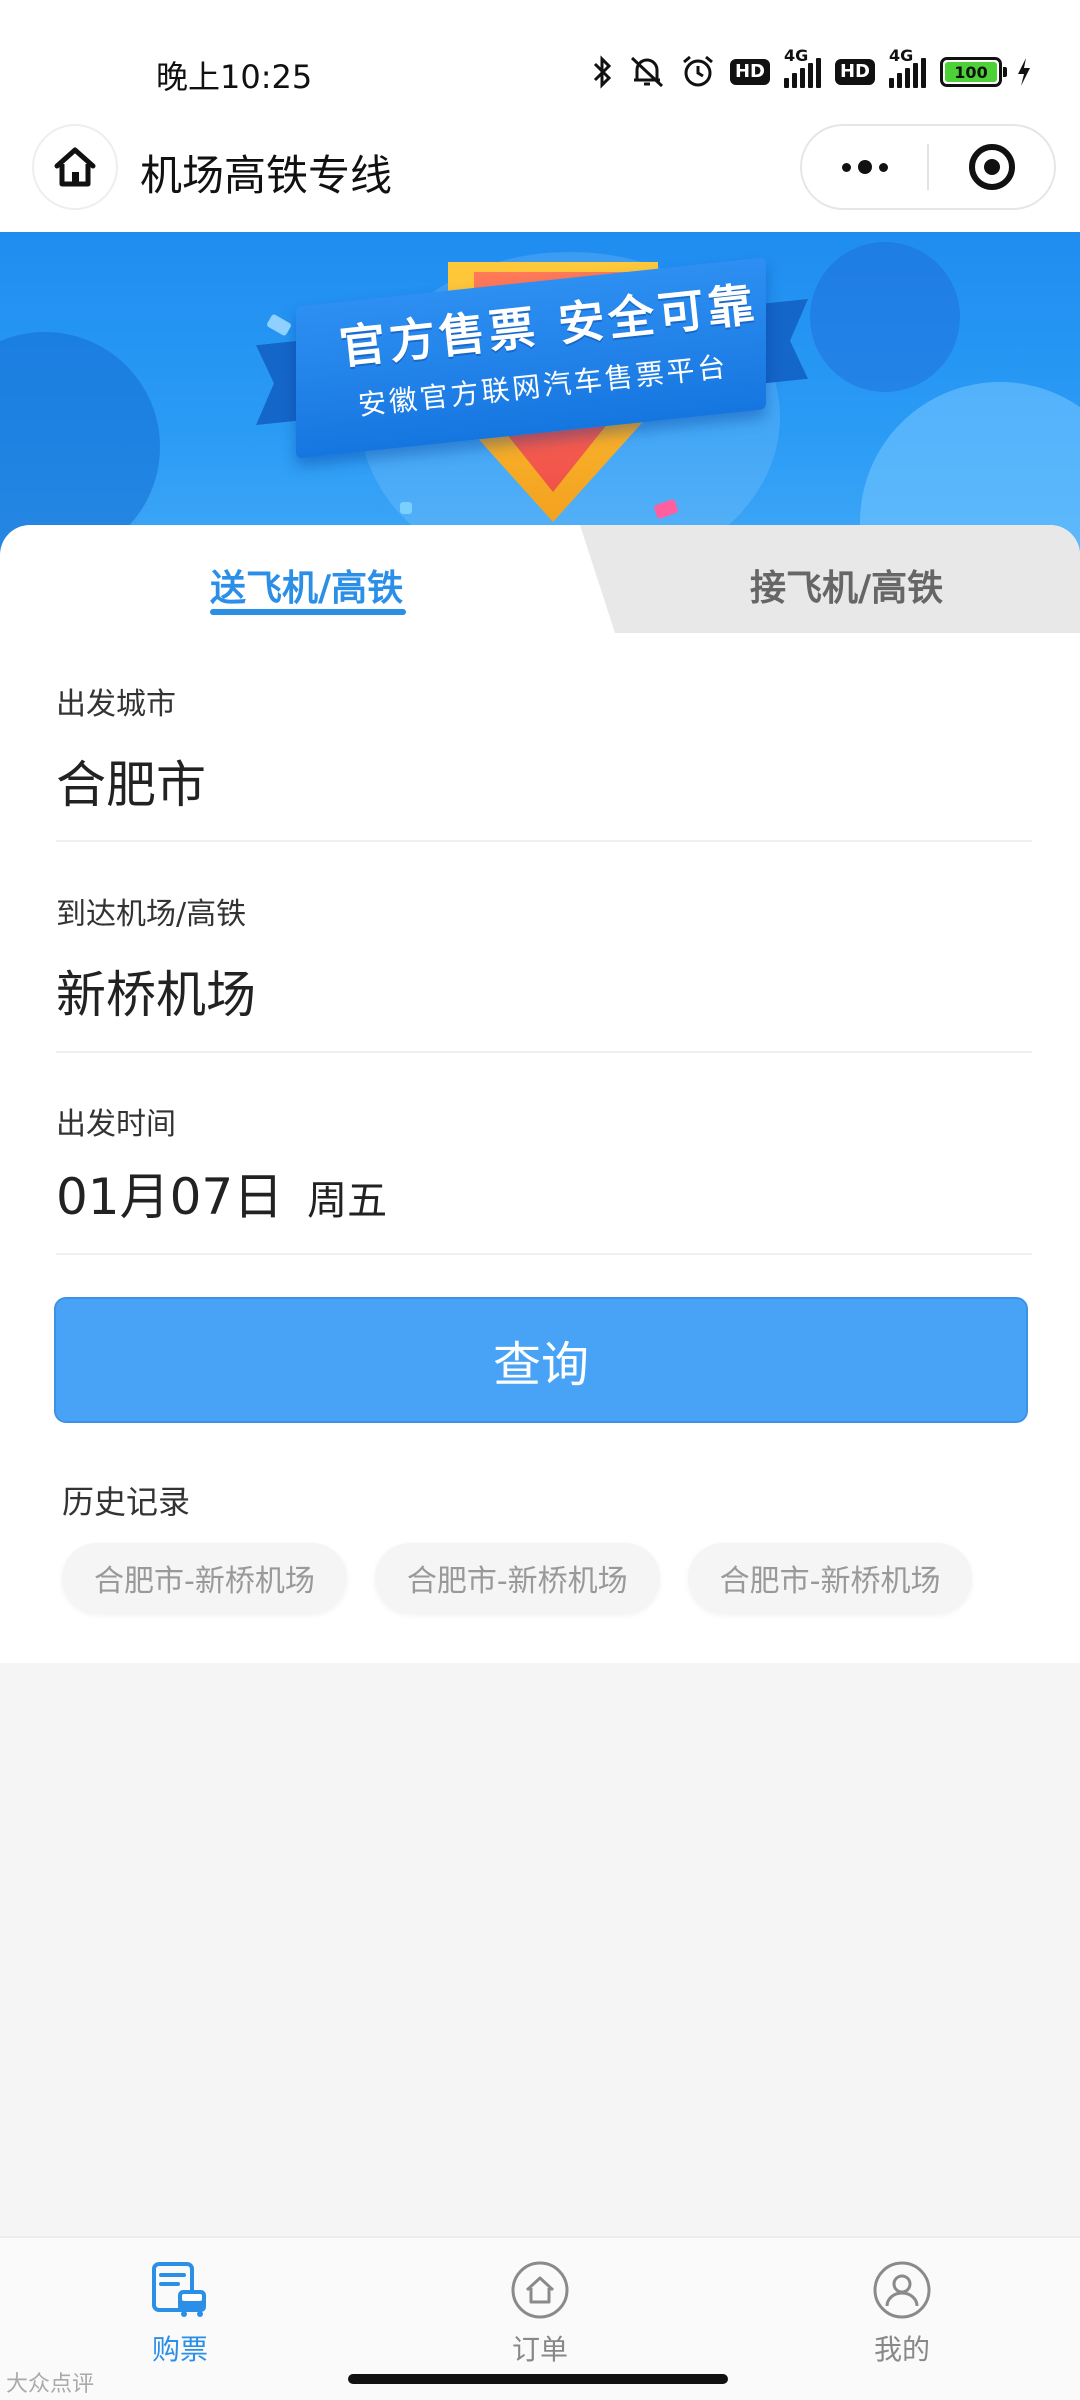 This screenshot has height=2400, width=1080. What do you see at coordinates (907, 67) in the screenshot?
I see `signal-icon-2: 4G` at bounding box center [907, 67].